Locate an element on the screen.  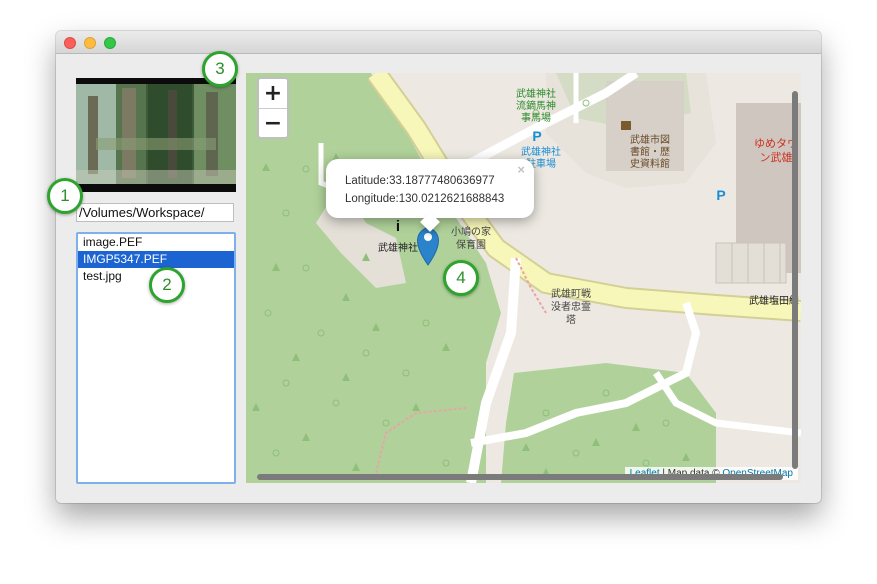
map-label-library-1: 武雄市図 is located at coordinates (650, 139).